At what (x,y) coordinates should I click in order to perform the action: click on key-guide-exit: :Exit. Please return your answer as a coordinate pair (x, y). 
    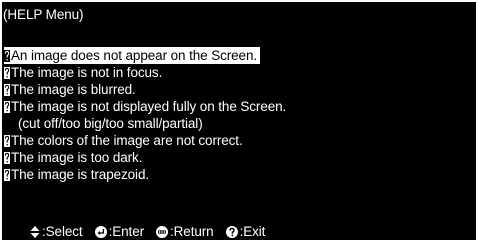
    Looking at the image, I should click on (245, 231).